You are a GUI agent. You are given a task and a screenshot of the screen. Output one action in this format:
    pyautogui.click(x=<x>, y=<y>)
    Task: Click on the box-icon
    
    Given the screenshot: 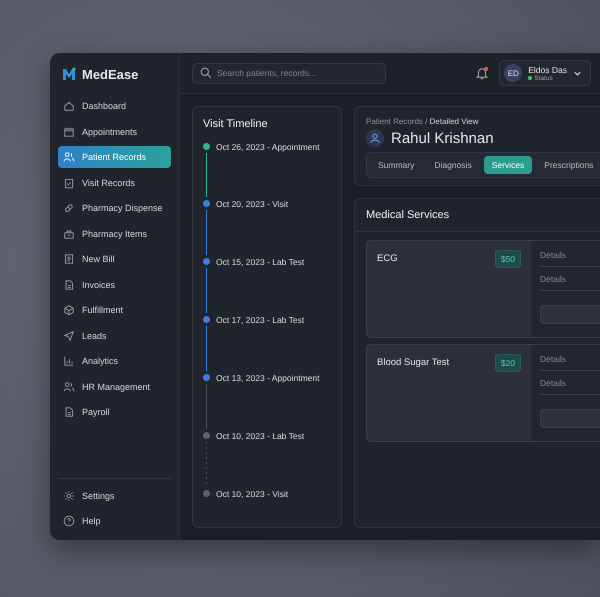 What is the action you would take?
    pyautogui.click(x=69, y=310)
    